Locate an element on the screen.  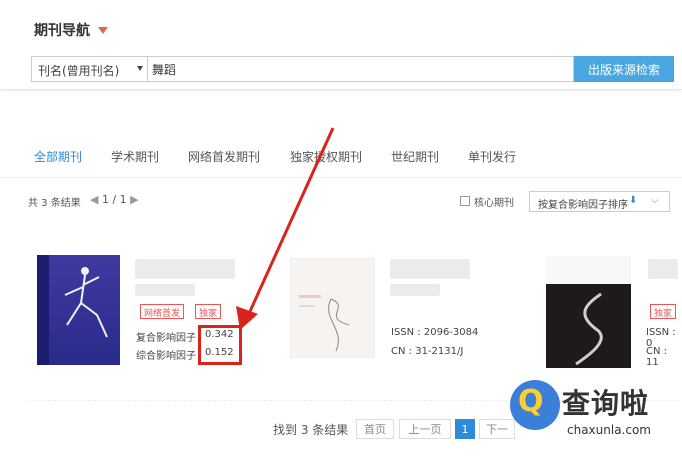
next-page-button: 下一 is located at coordinates (497, 429).